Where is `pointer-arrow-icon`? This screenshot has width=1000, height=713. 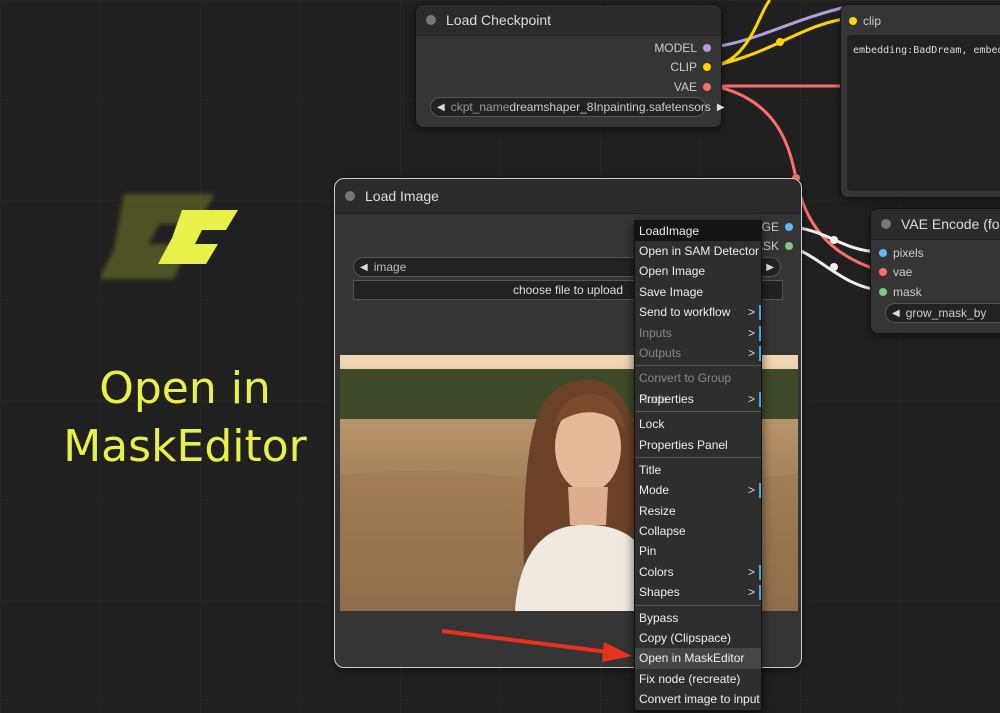
pointer-arrow-icon is located at coordinates (536, 645).